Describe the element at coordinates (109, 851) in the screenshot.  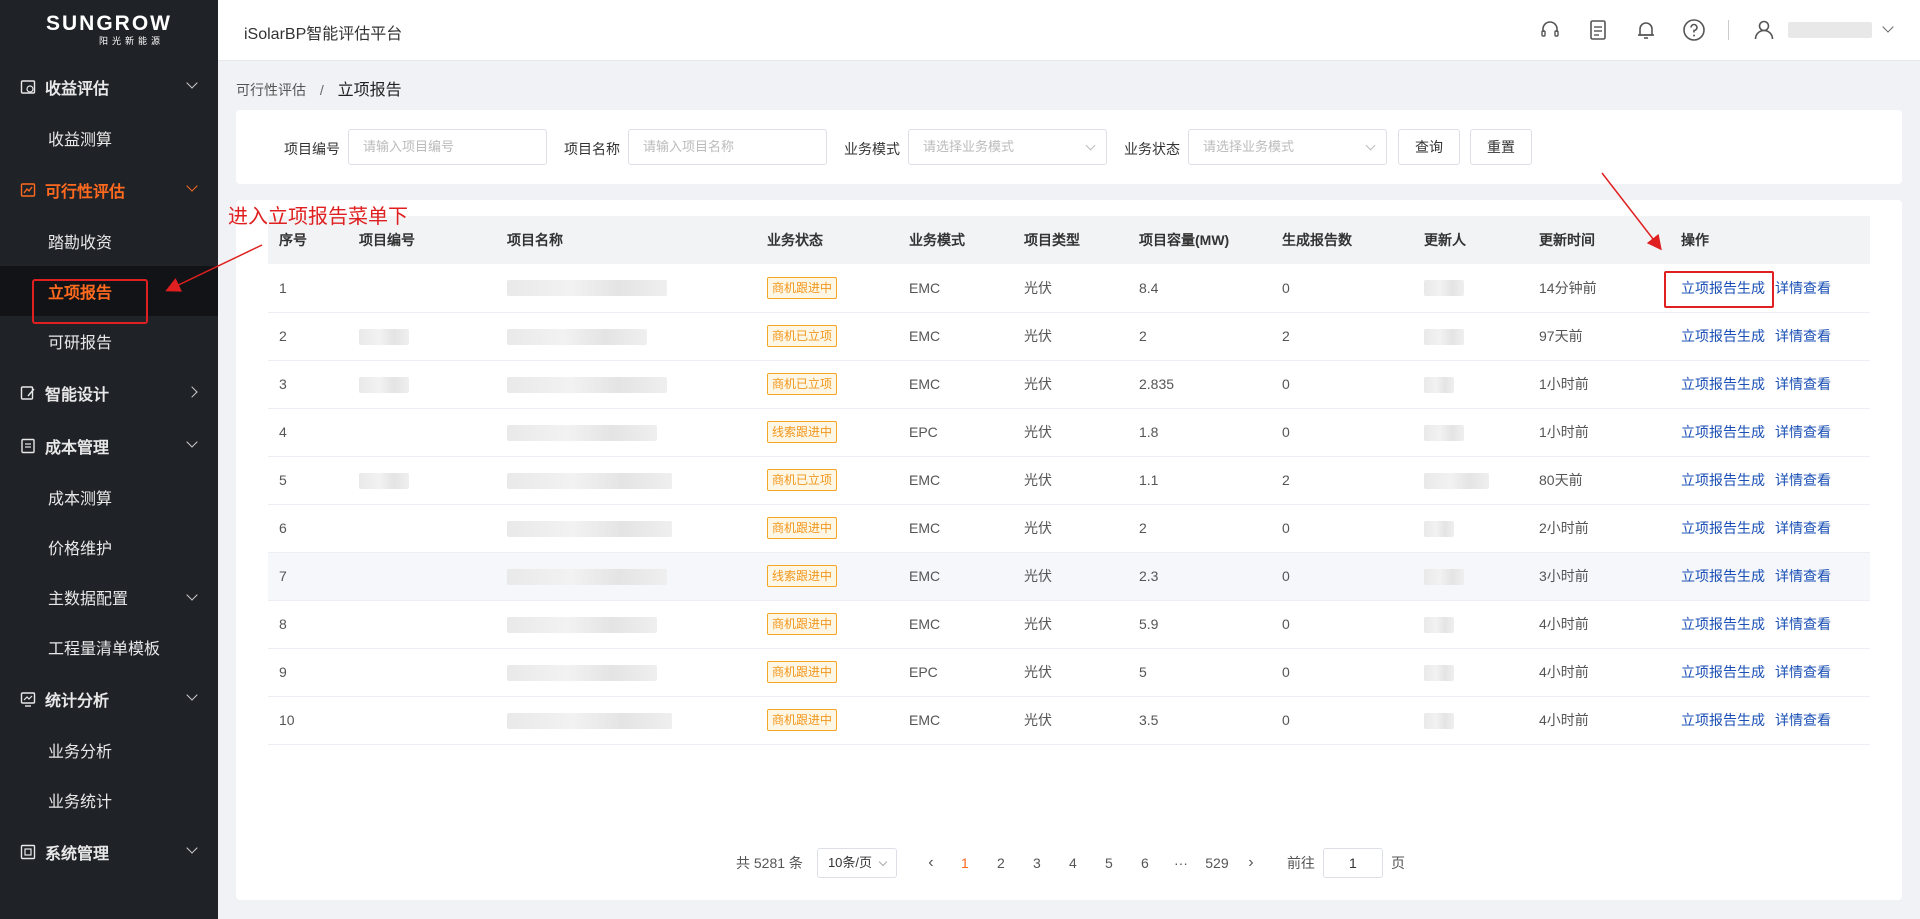
I see `menu-group-system: 系统管理` at that location.